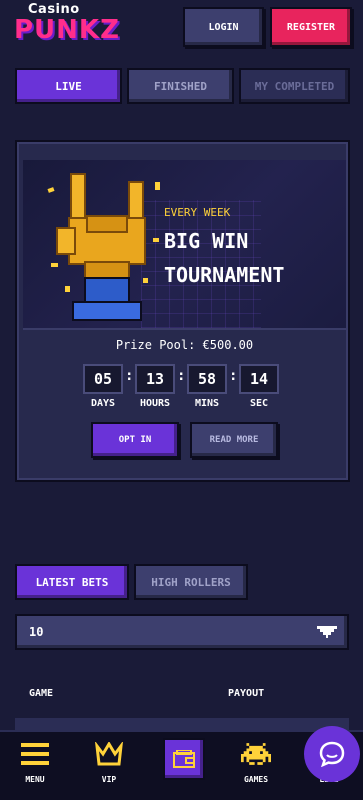 The width and height of the screenshot is (363, 800). Describe the element at coordinates (256, 779) in the screenshot. I see `nav-games-label: GAMES` at that location.